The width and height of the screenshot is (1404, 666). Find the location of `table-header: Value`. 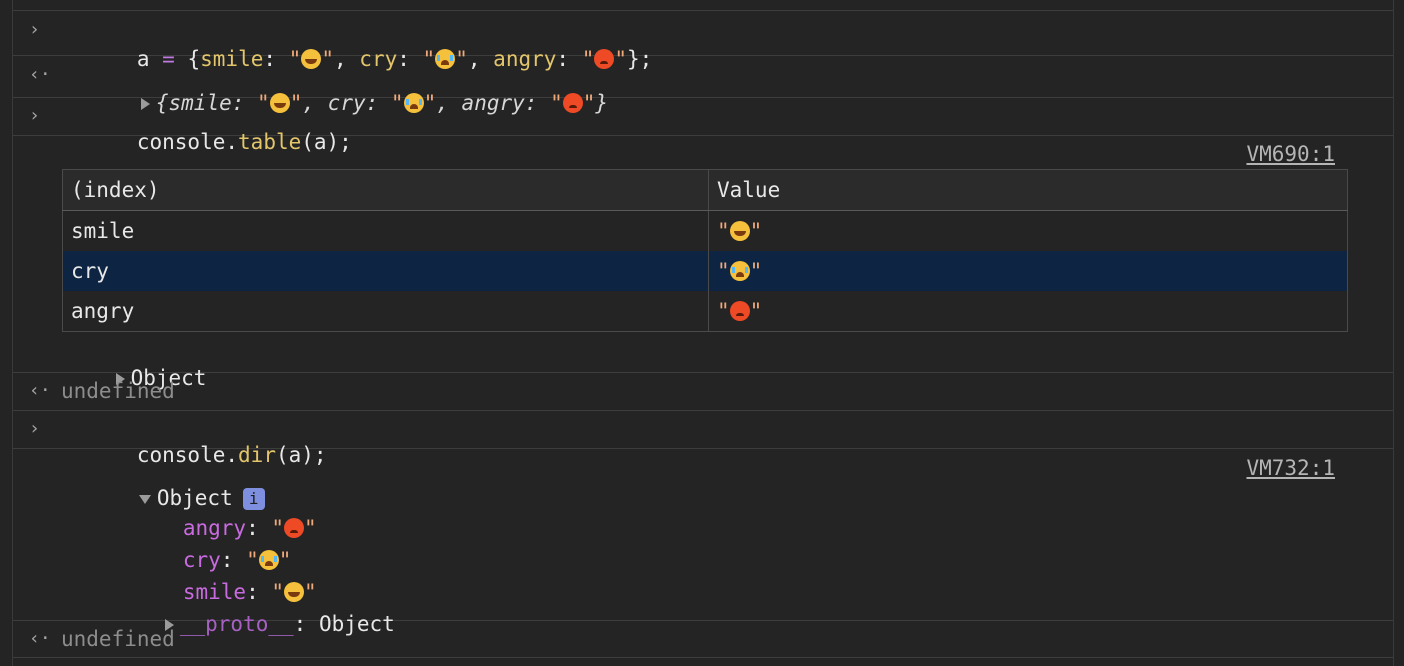

table-header: Value is located at coordinates (1028, 190).